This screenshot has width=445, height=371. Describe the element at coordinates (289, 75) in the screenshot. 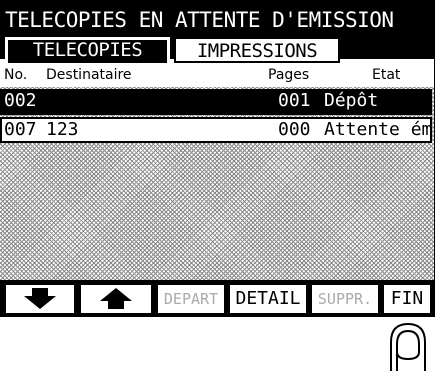

I see `col-pages: Pages` at that location.